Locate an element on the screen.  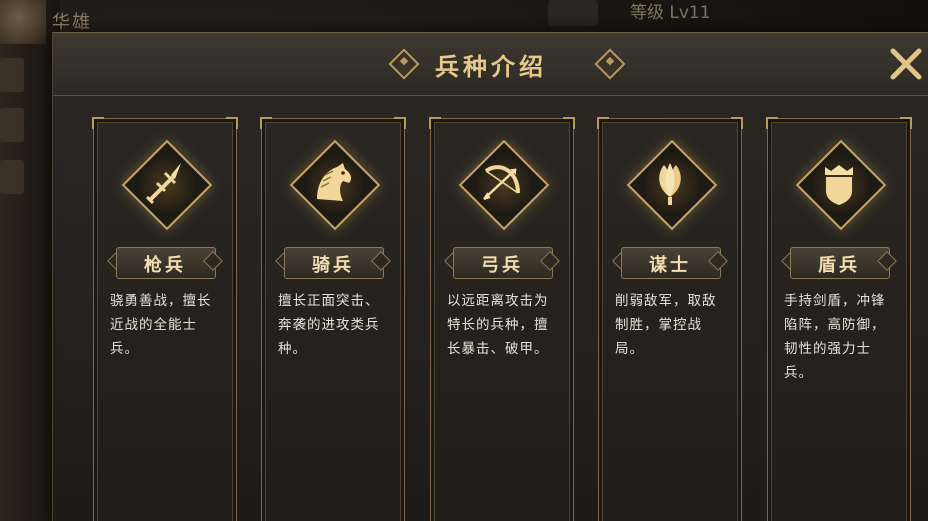
hero-avatar is located at coordinates (23, 22).